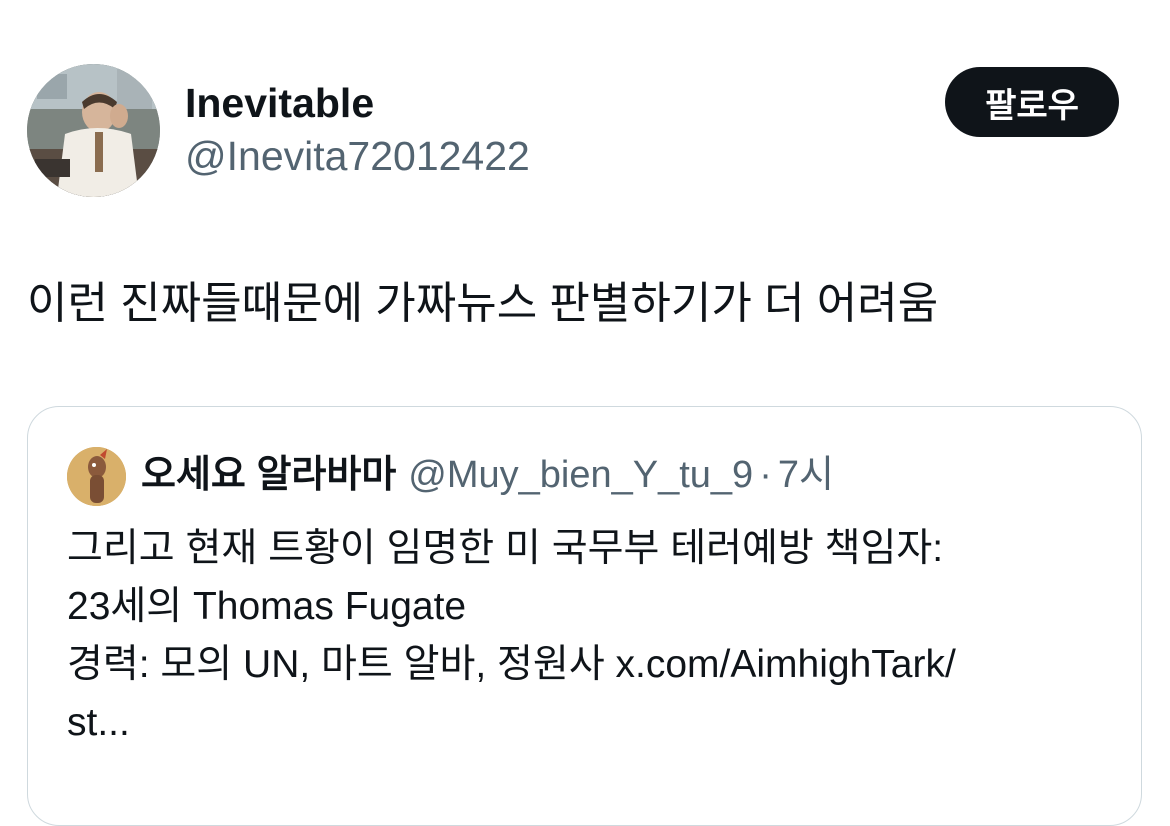  I want to click on avatar-photo-icon, so click(93, 130).